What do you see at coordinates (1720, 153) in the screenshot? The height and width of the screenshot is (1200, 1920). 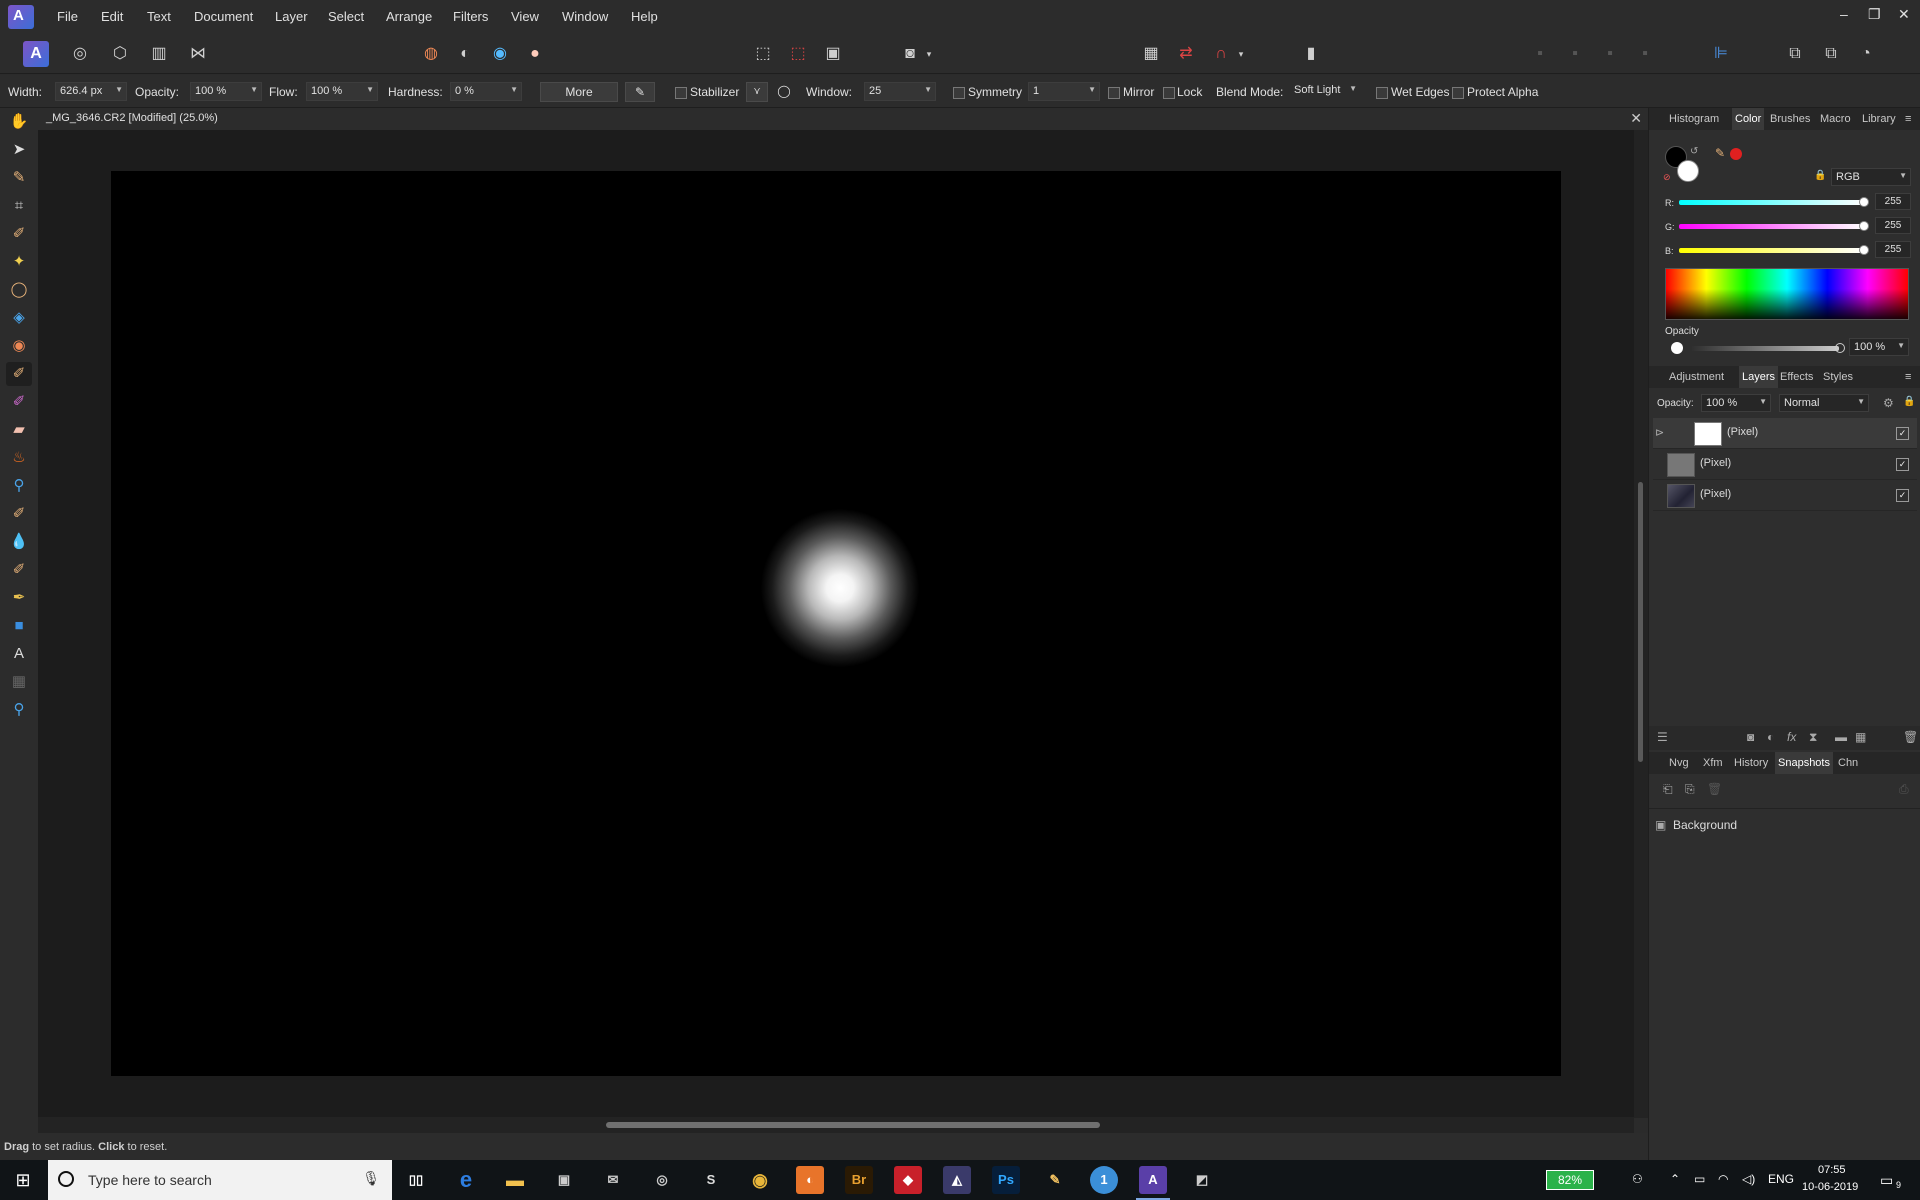 I see `eyedropper-icon: ✎` at bounding box center [1720, 153].